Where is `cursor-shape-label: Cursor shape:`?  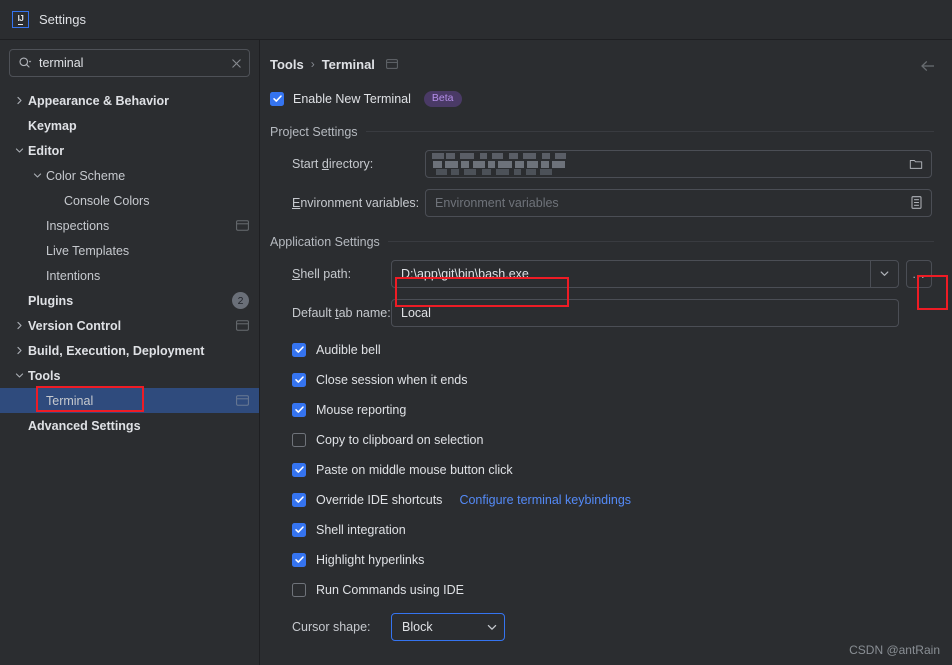 cursor-shape-label: Cursor shape: is located at coordinates (331, 626).